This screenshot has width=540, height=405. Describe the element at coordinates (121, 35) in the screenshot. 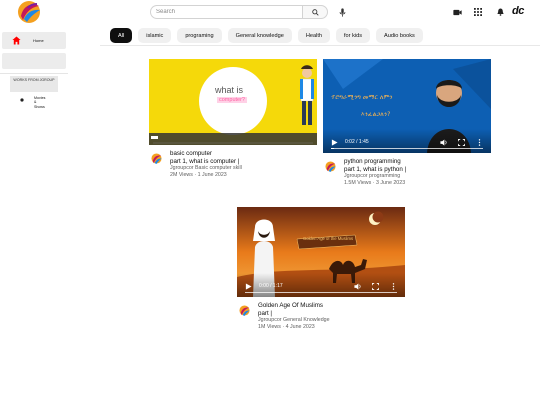

I see `chip-all: All` at that location.